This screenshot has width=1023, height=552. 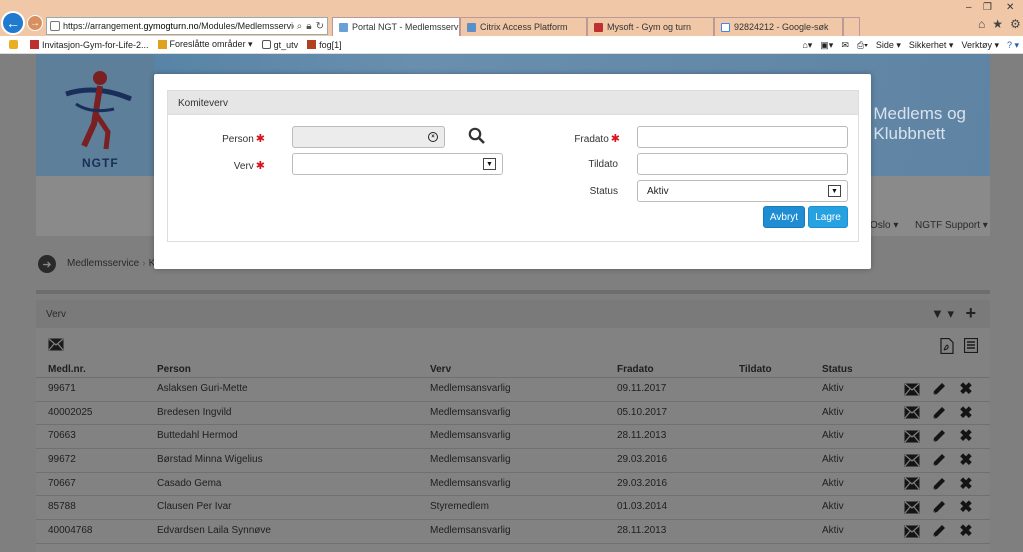 I want to click on cell-nr: 70663, so click(x=62, y=436).